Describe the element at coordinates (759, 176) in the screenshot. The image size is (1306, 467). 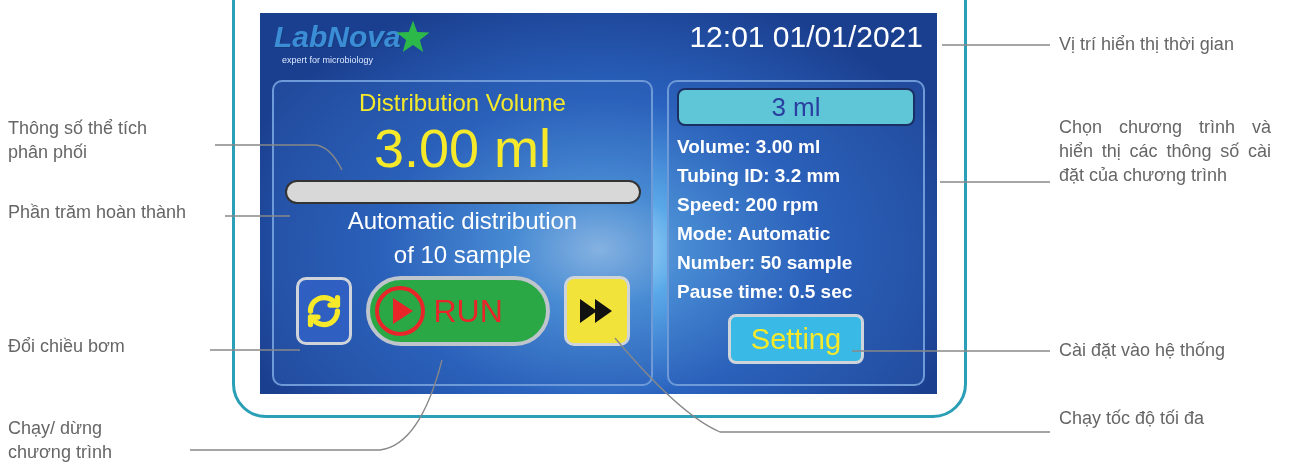
I see `parameter-text: Tubing ID: 3.2 mm` at that location.